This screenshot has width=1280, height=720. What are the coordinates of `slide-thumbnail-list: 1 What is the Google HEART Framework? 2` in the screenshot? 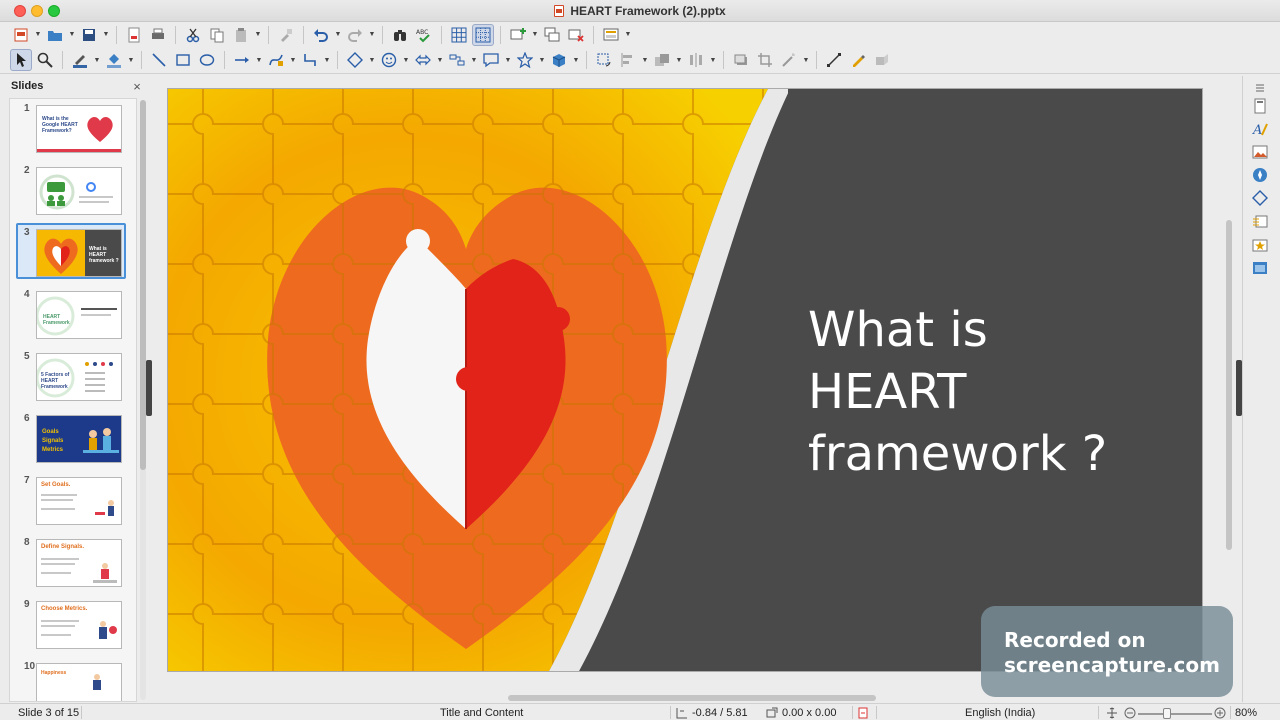 It's located at (73, 400).